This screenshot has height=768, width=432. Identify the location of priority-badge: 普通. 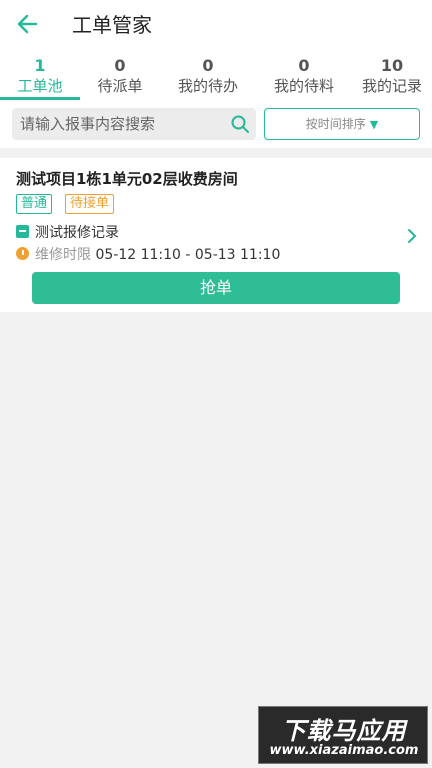
(34, 204).